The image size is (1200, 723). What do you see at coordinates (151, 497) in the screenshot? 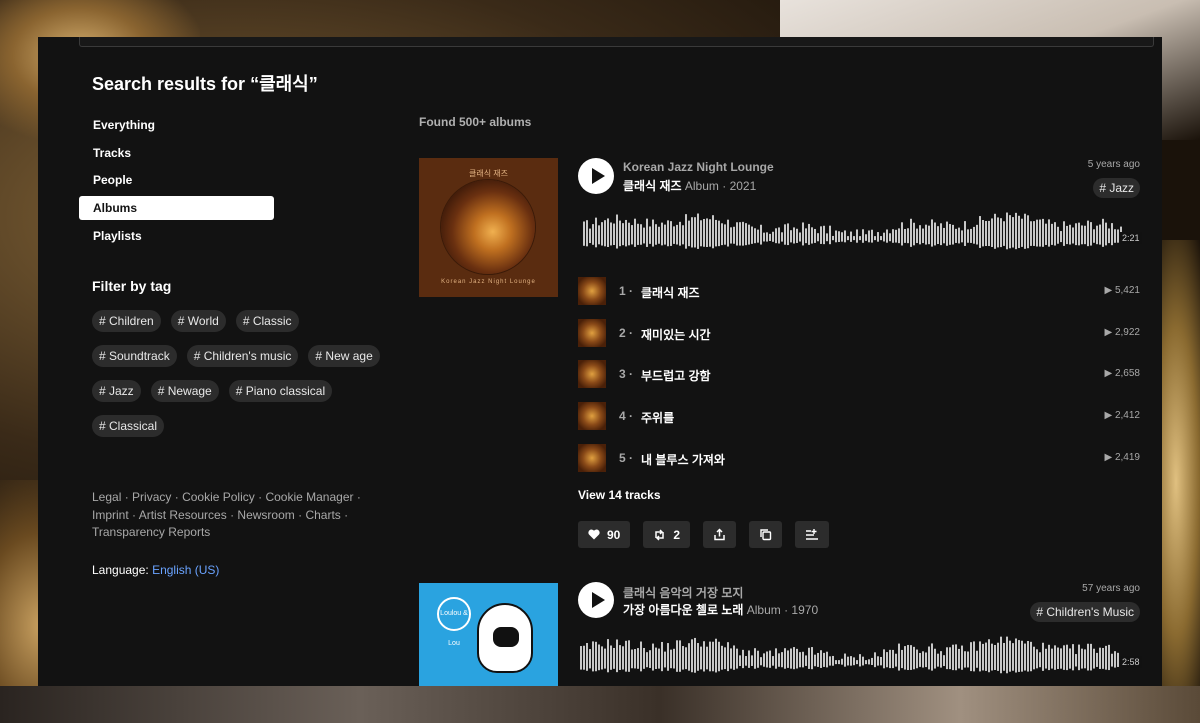
I see `footer-link-privacy: Privacy` at bounding box center [151, 497].